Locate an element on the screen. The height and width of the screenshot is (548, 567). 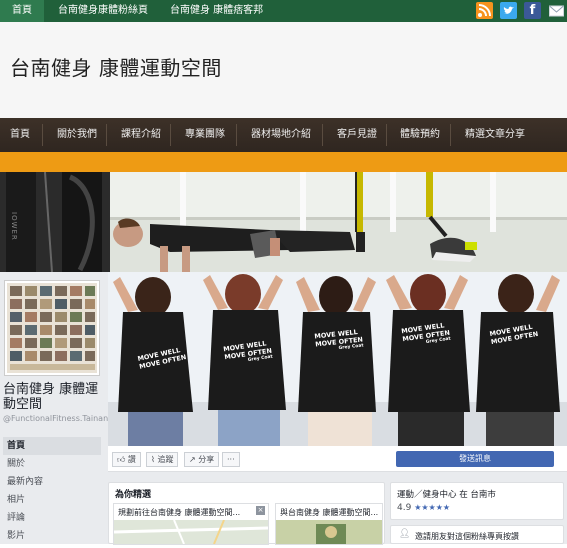
accent-band is located at coordinates (283, 162).